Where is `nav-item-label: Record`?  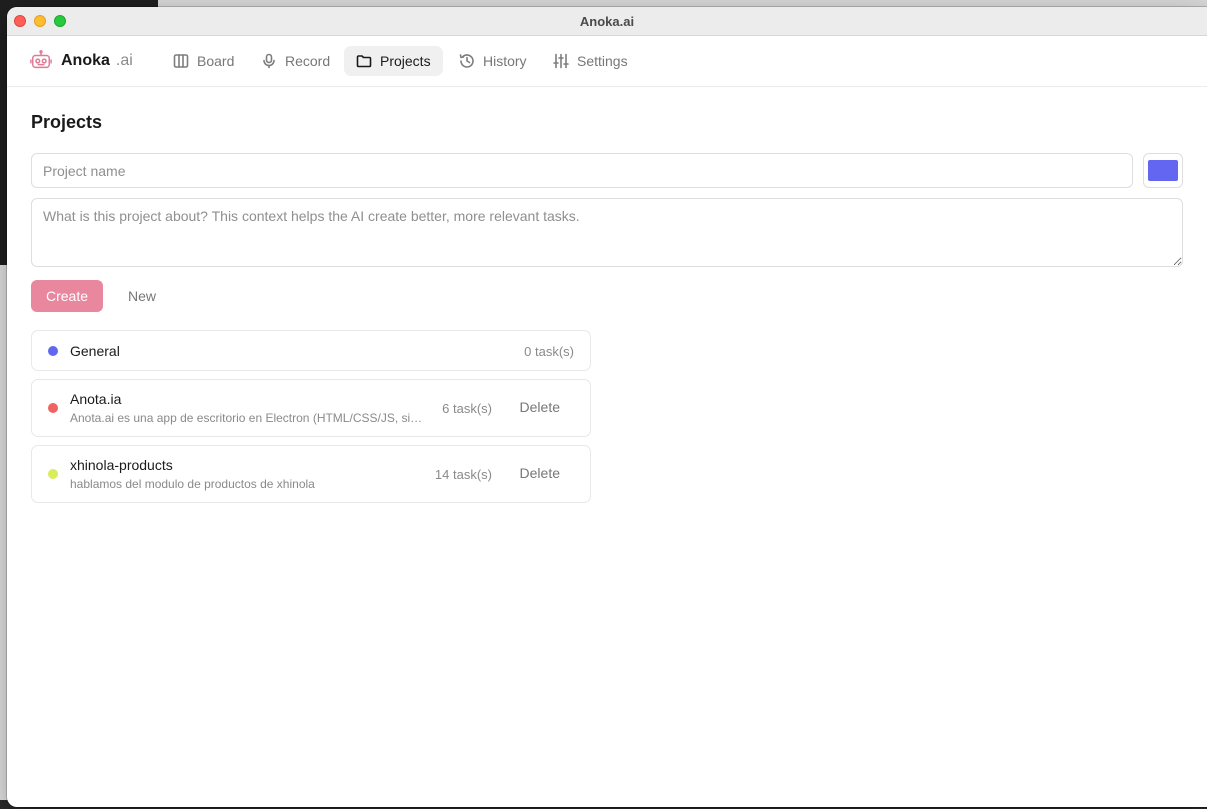 nav-item-label: Record is located at coordinates (308, 61).